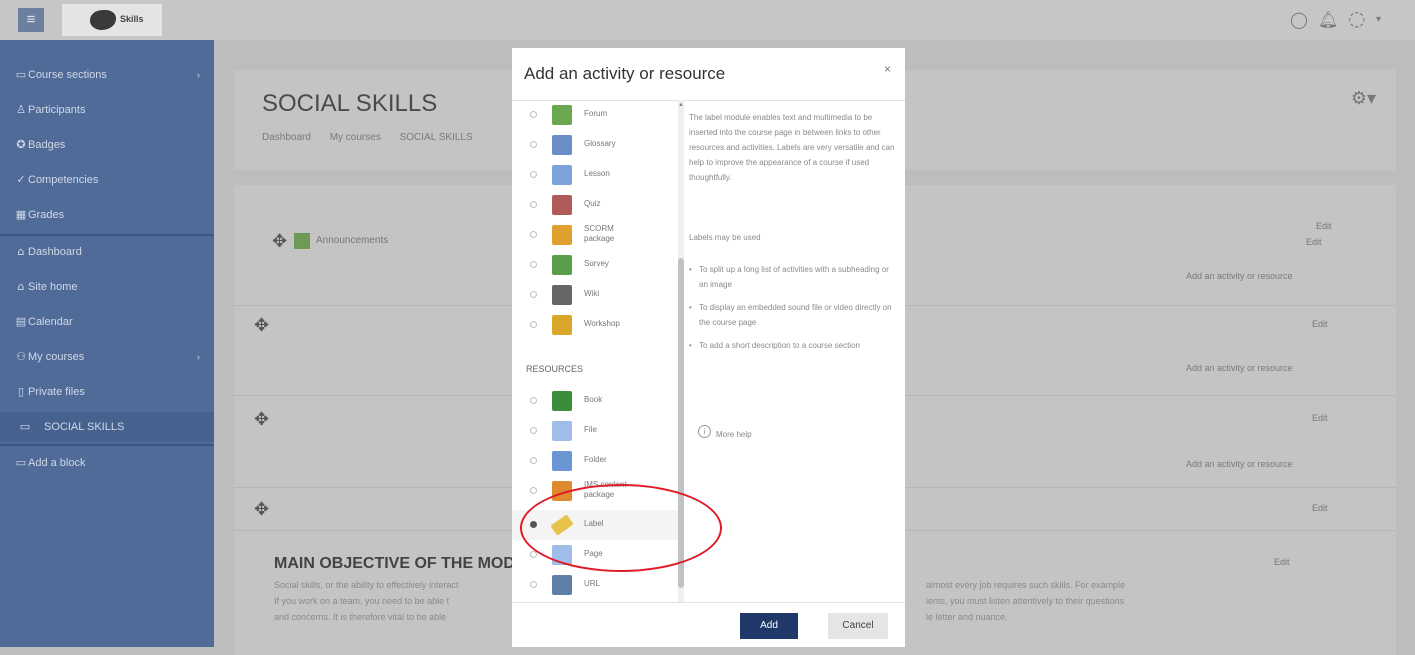 This screenshot has height=655, width=1415. What do you see at coordinates (1299, 19) in the screenshot?
I see `messages-icon: ◯` at bounding box center [1299, 19].